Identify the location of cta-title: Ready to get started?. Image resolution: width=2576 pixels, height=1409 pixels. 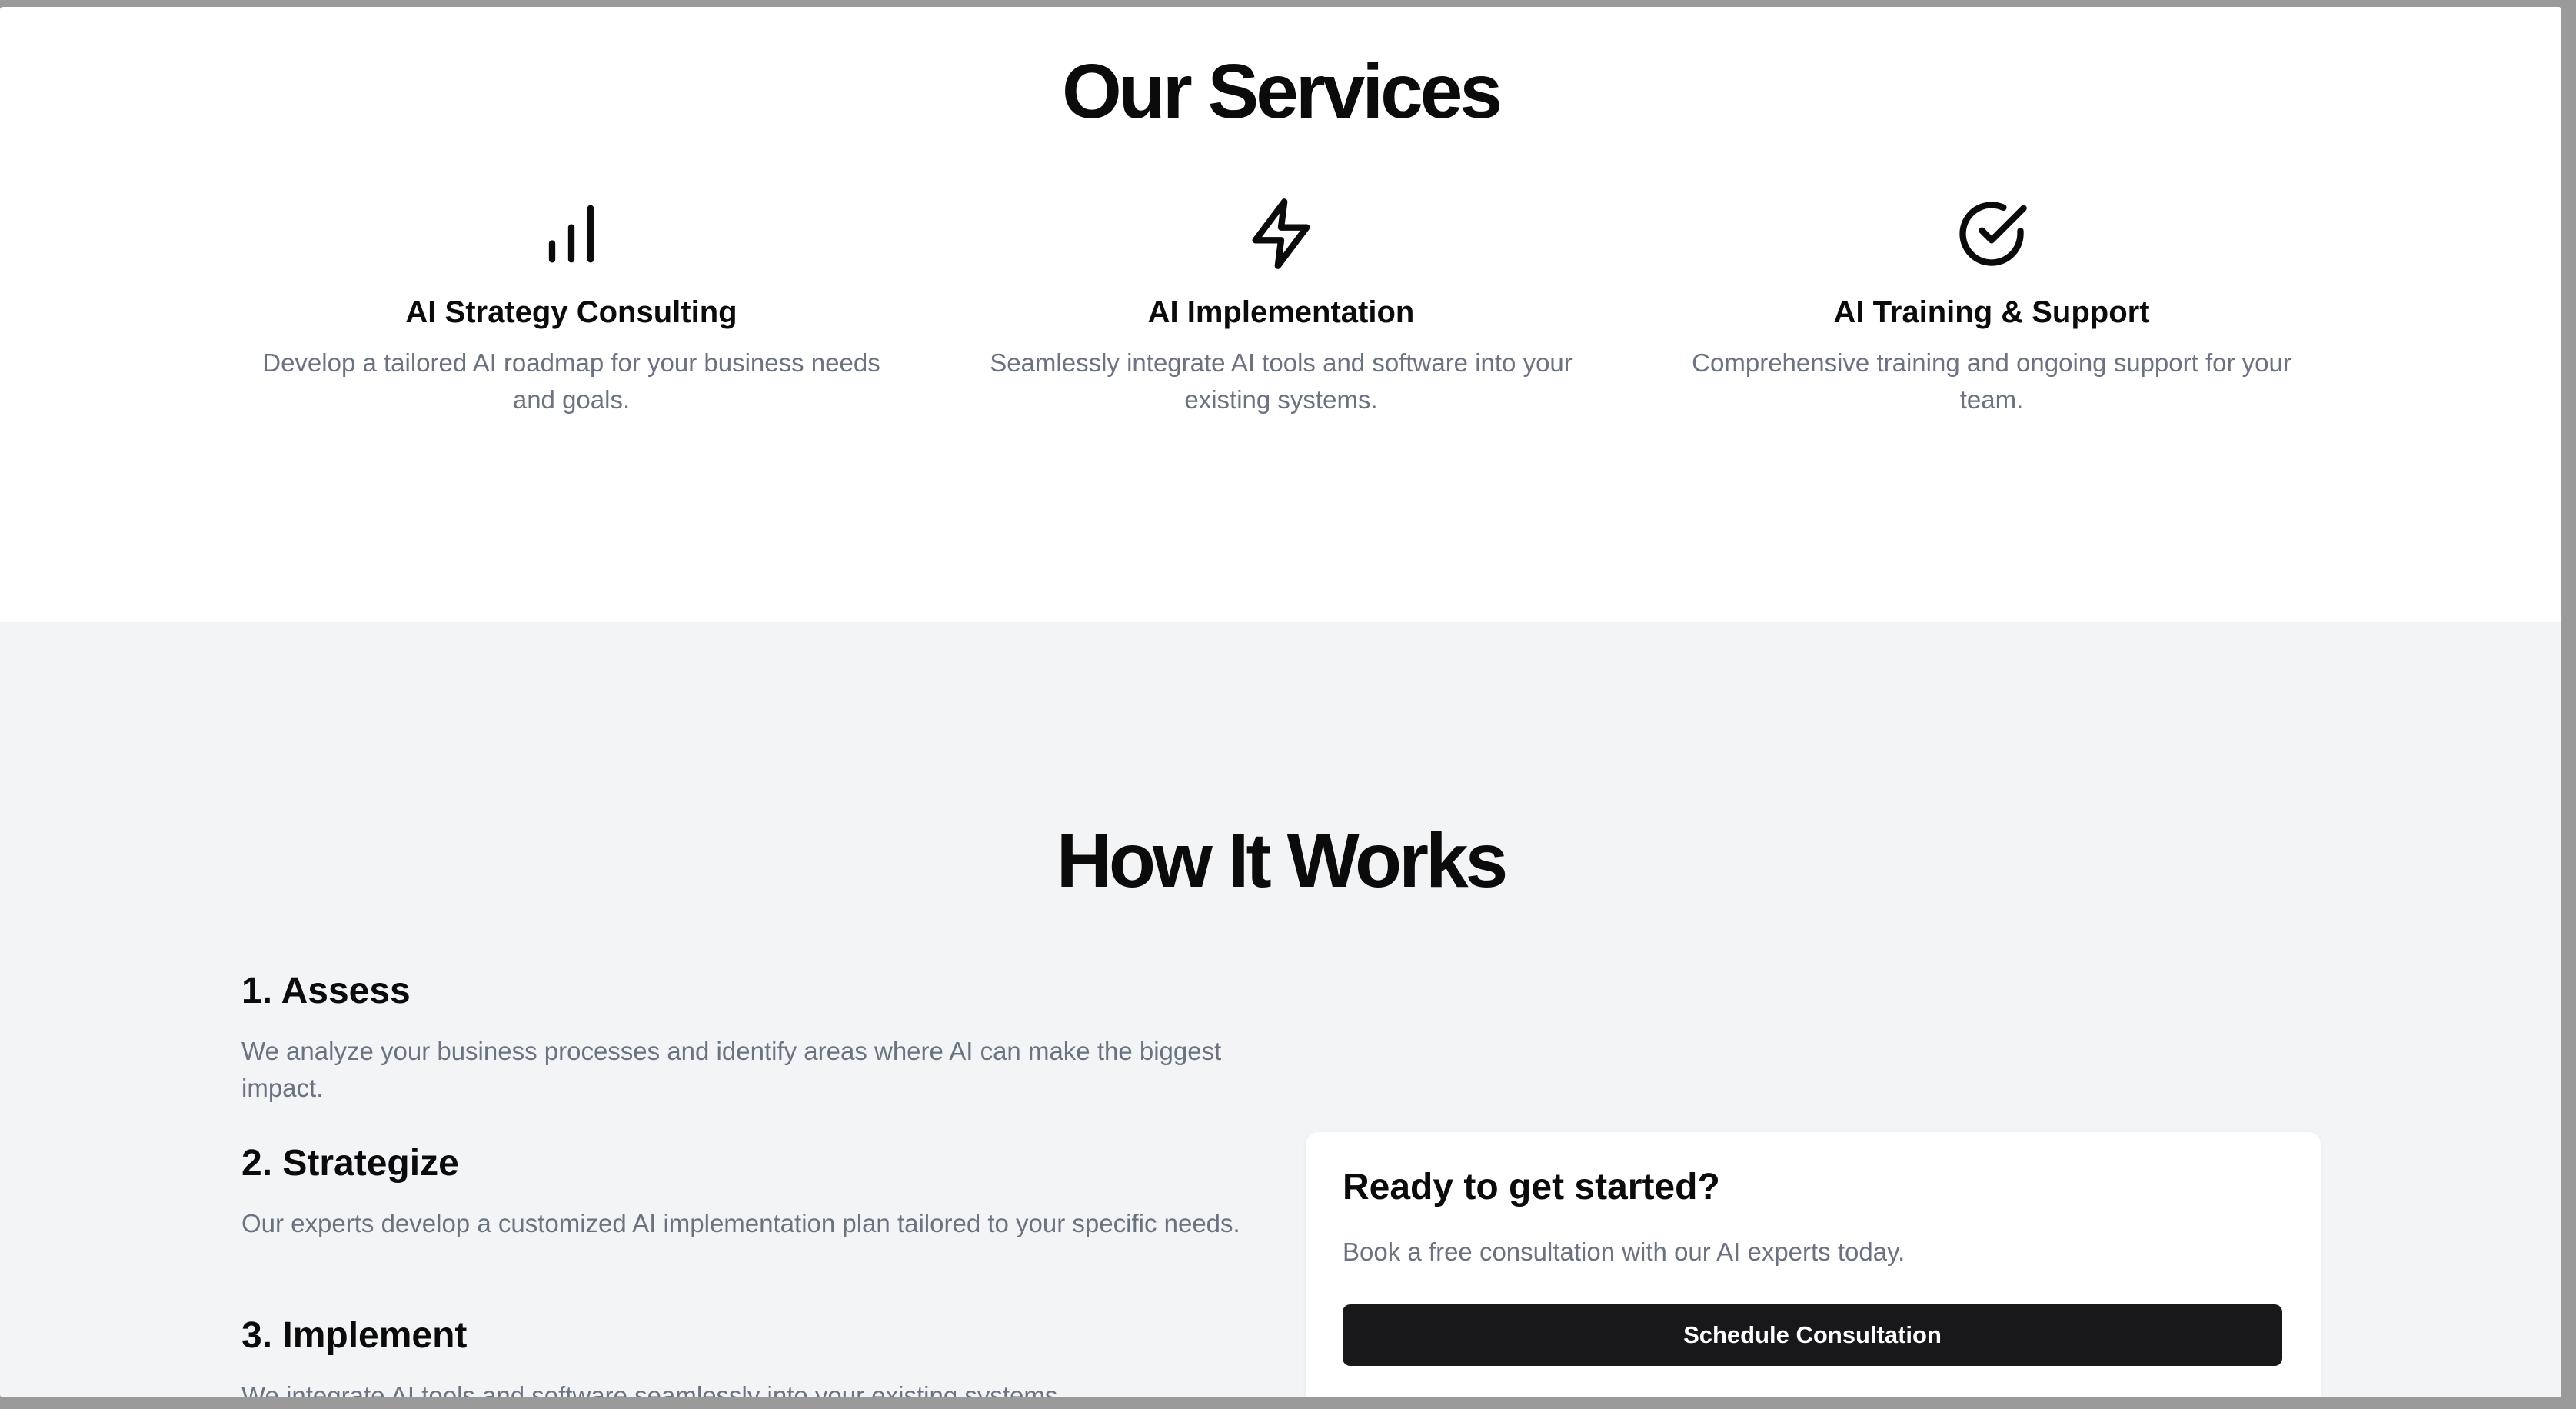
(1531, 1187).